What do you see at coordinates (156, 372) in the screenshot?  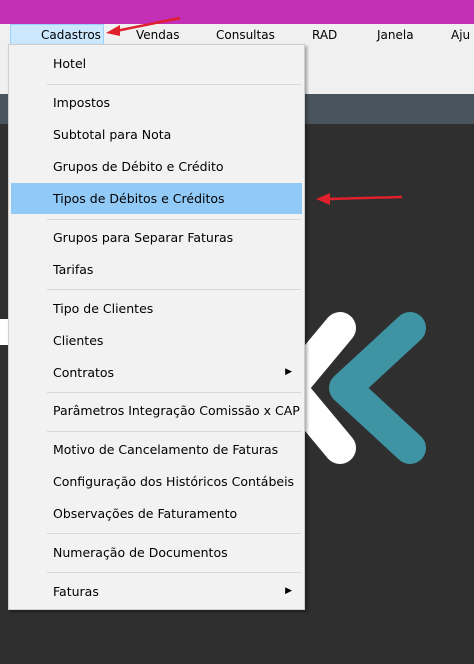 I see `menu-item-contratos: Contratos ▶` at bounding box center [156, 372].